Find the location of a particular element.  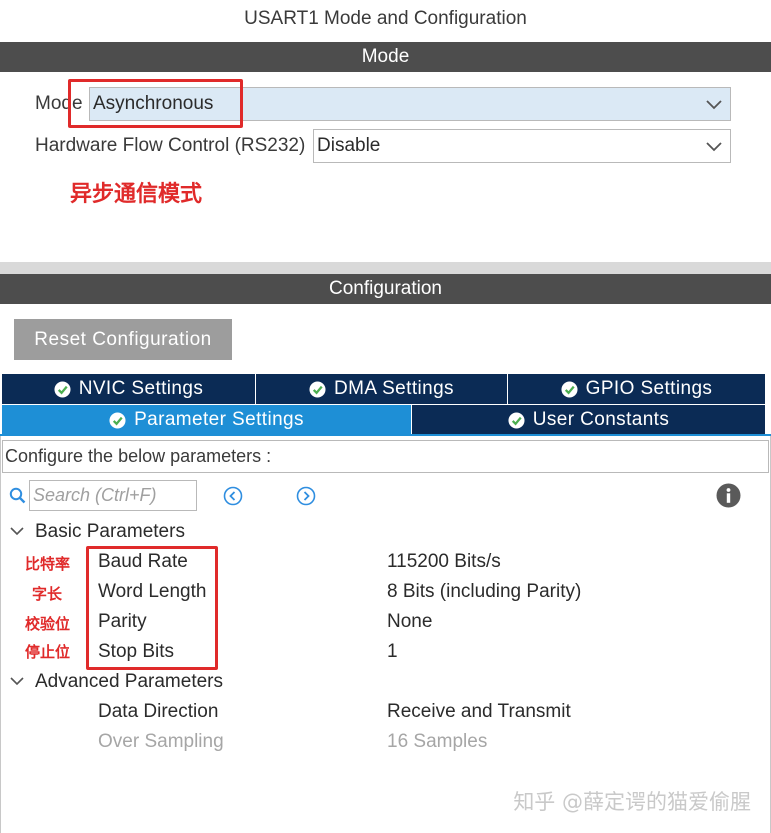

param-value-over-sampling: 16 Samples is located at coordinates (437, 741).